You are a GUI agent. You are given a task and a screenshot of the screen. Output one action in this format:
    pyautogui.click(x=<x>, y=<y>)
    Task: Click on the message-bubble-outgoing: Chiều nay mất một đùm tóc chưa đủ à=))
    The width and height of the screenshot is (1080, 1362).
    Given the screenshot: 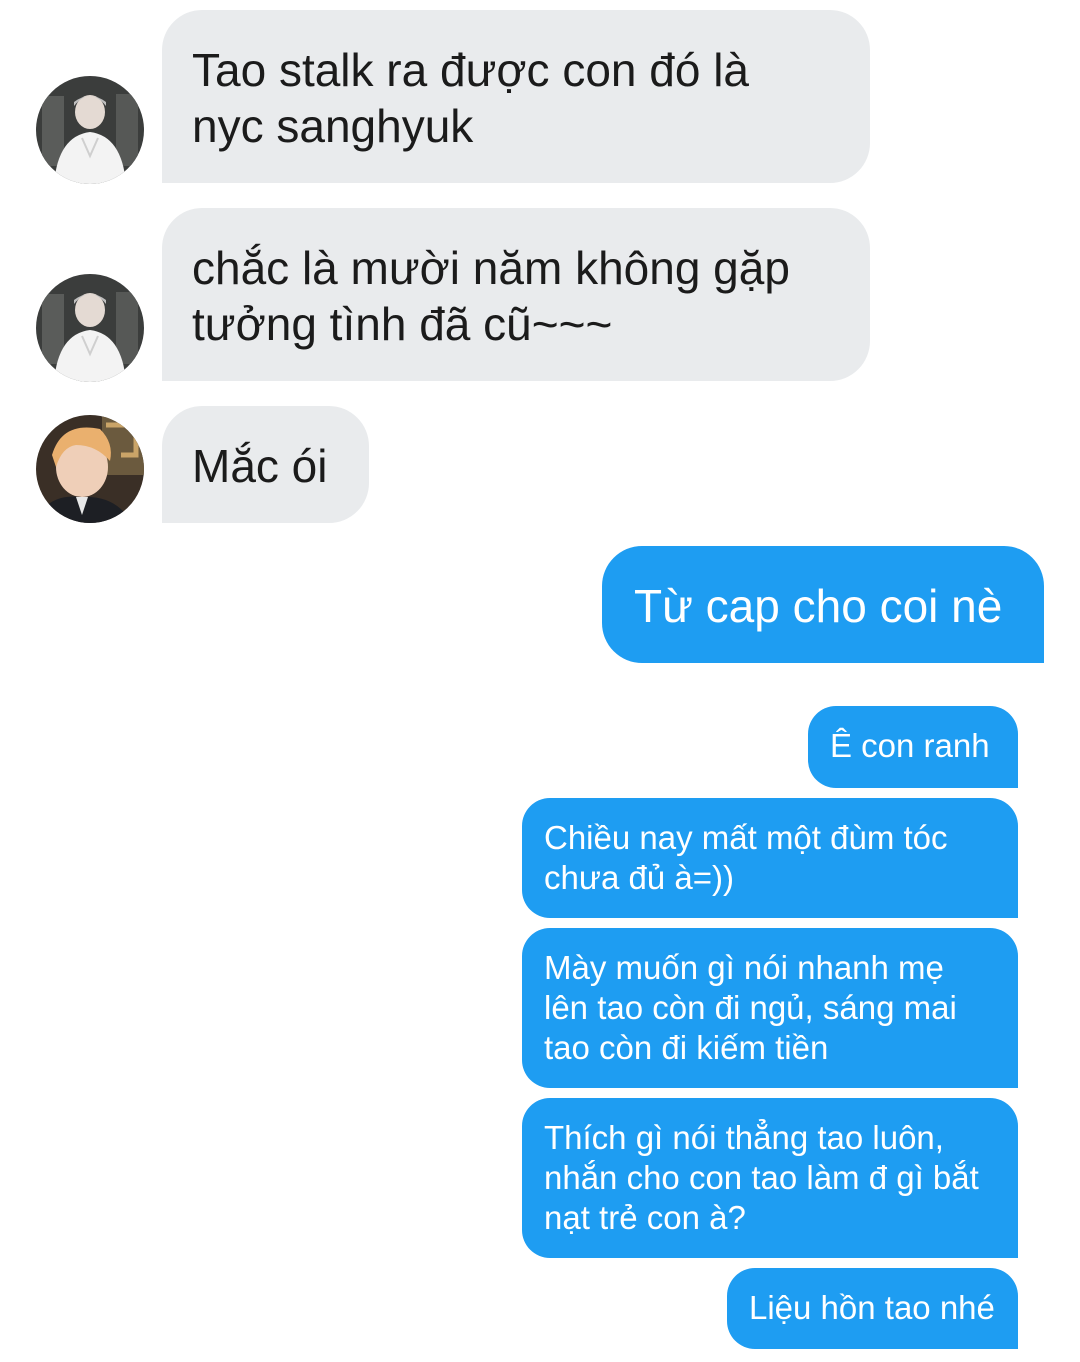 What is the action you would take?
    pyautogui.click(x=770, y=858)
    